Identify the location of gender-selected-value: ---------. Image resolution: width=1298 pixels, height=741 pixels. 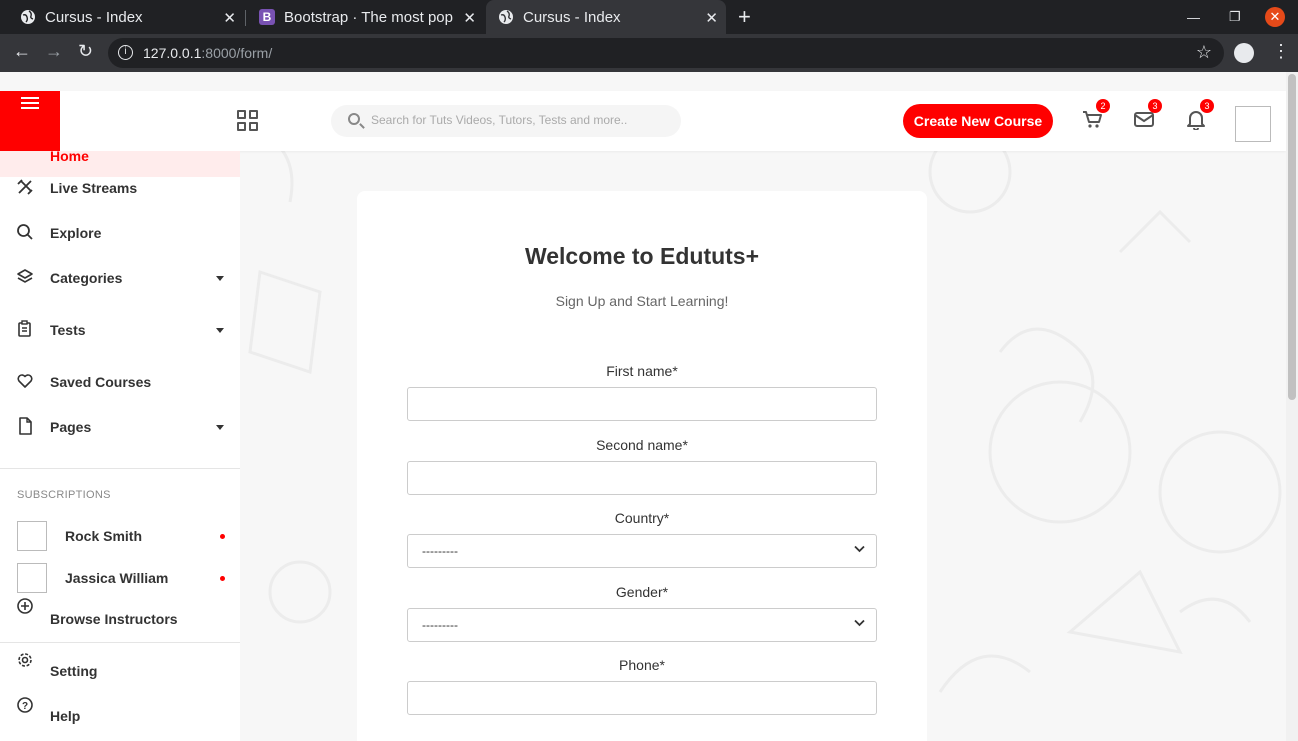
(440, 625).